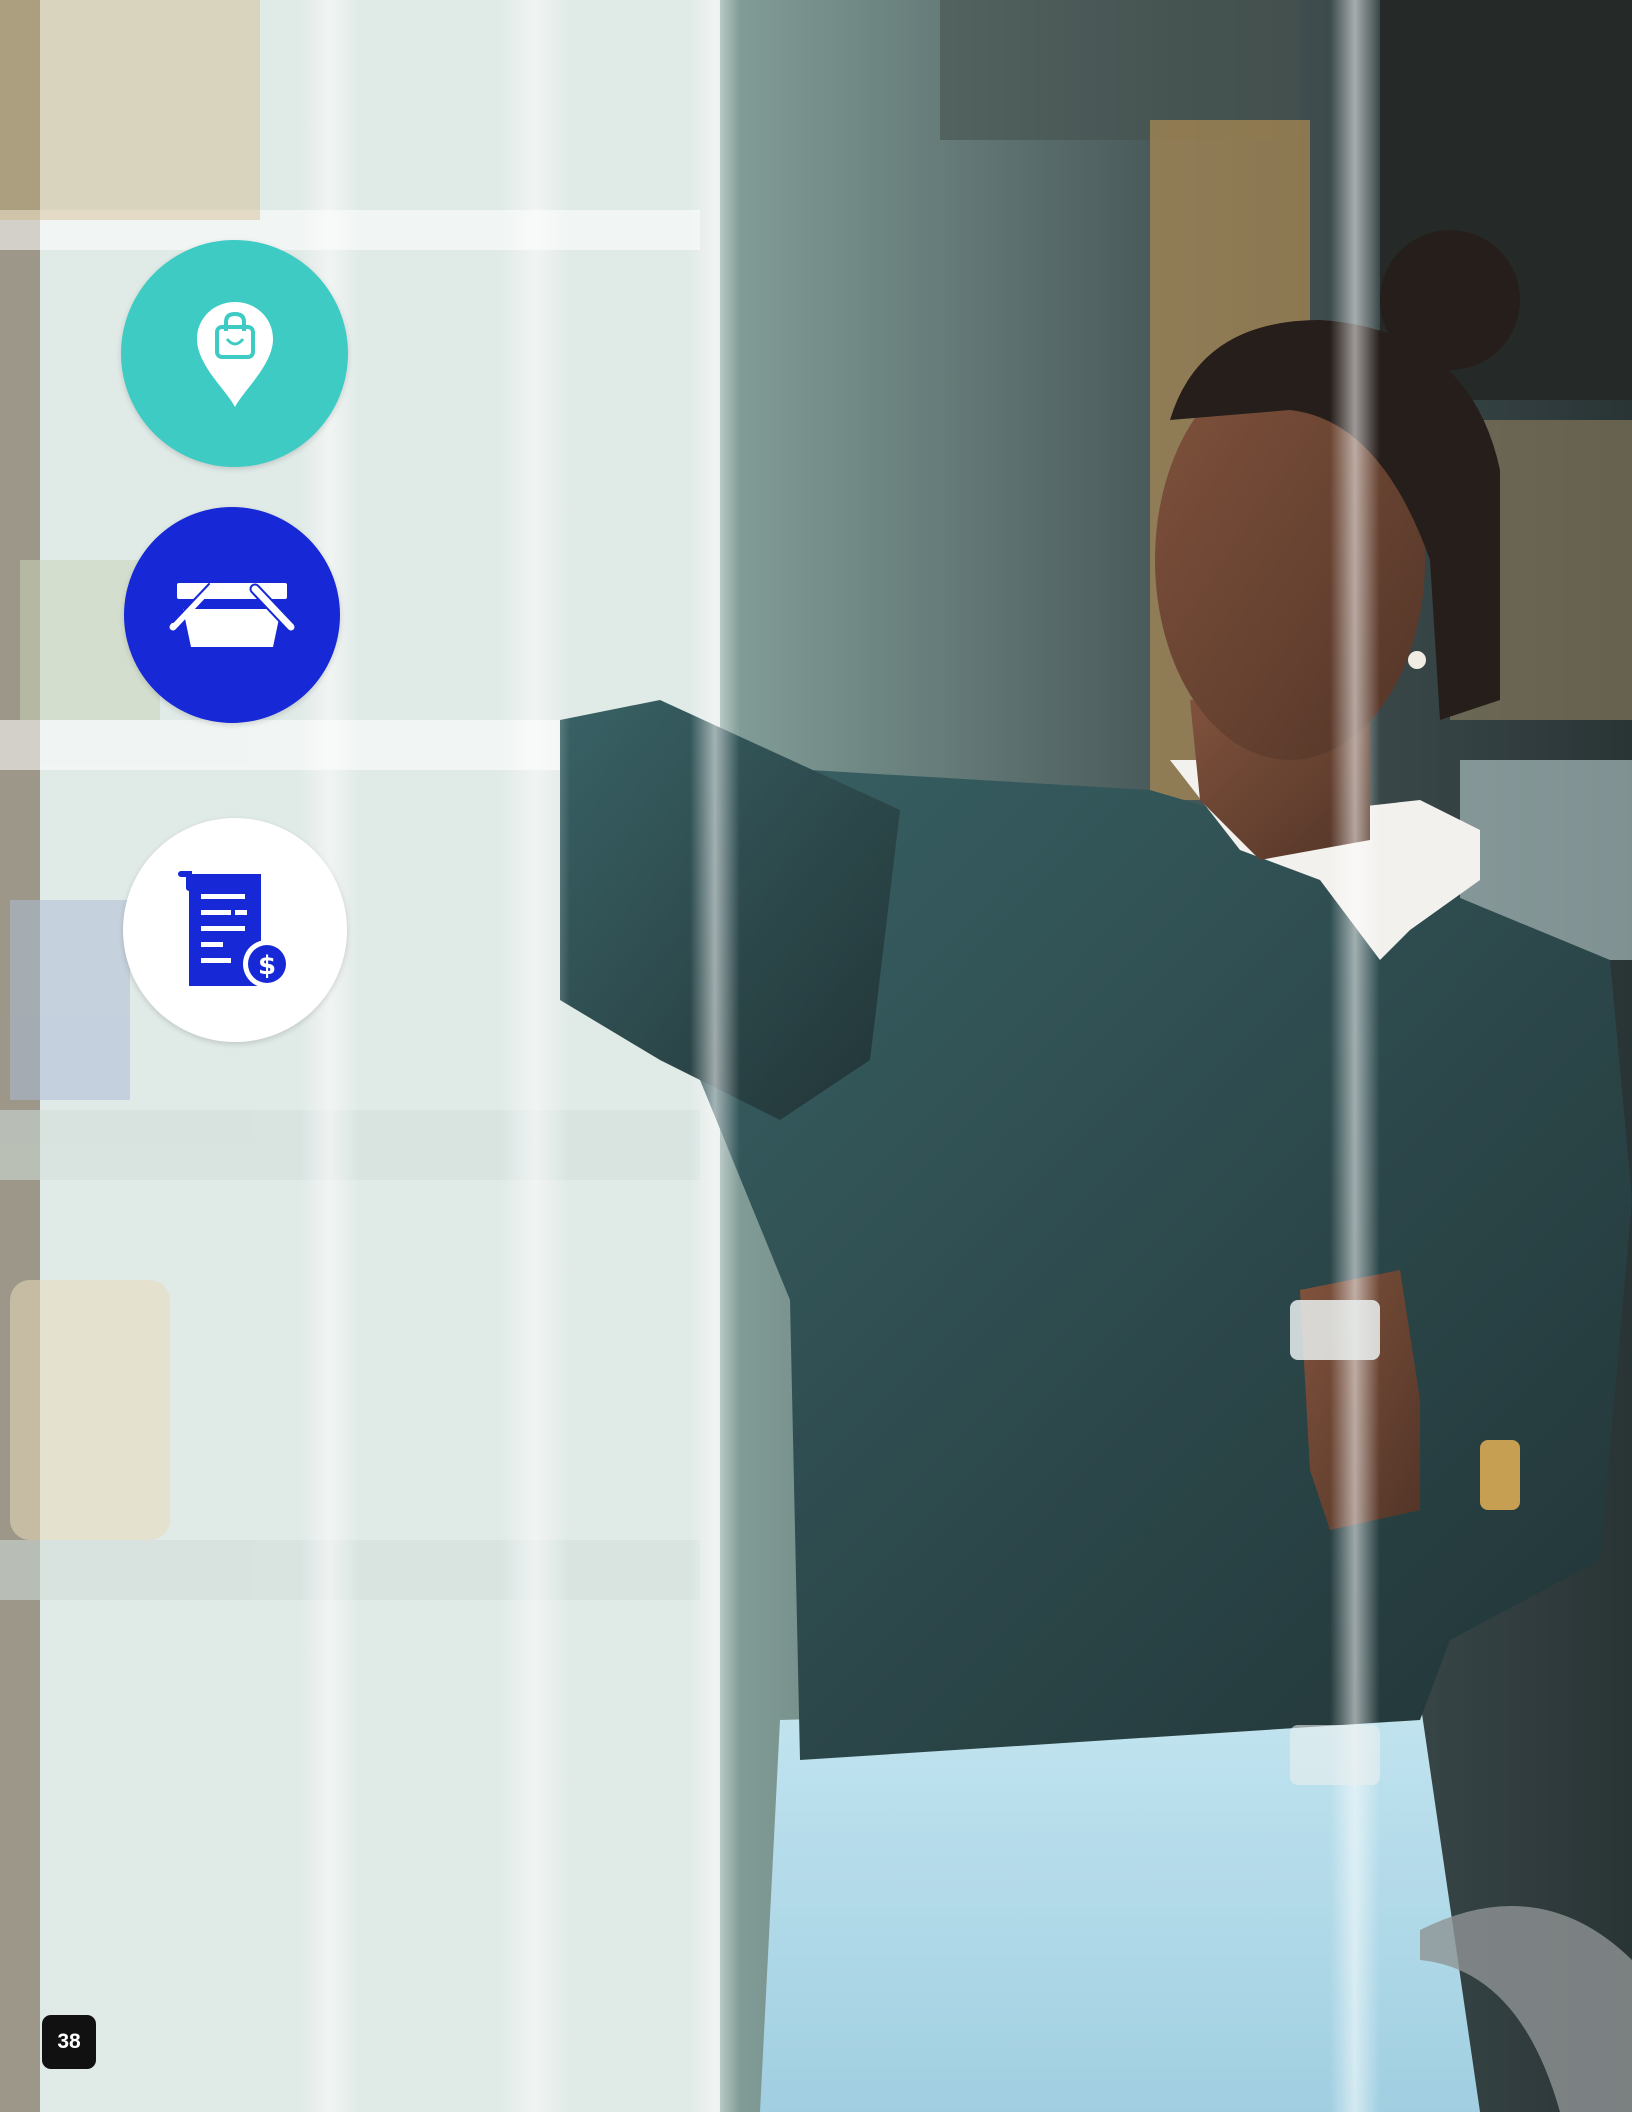 This screenshot has width=1632, height=2112. I want to click on receipt-glyph: $, so click(234, 929).